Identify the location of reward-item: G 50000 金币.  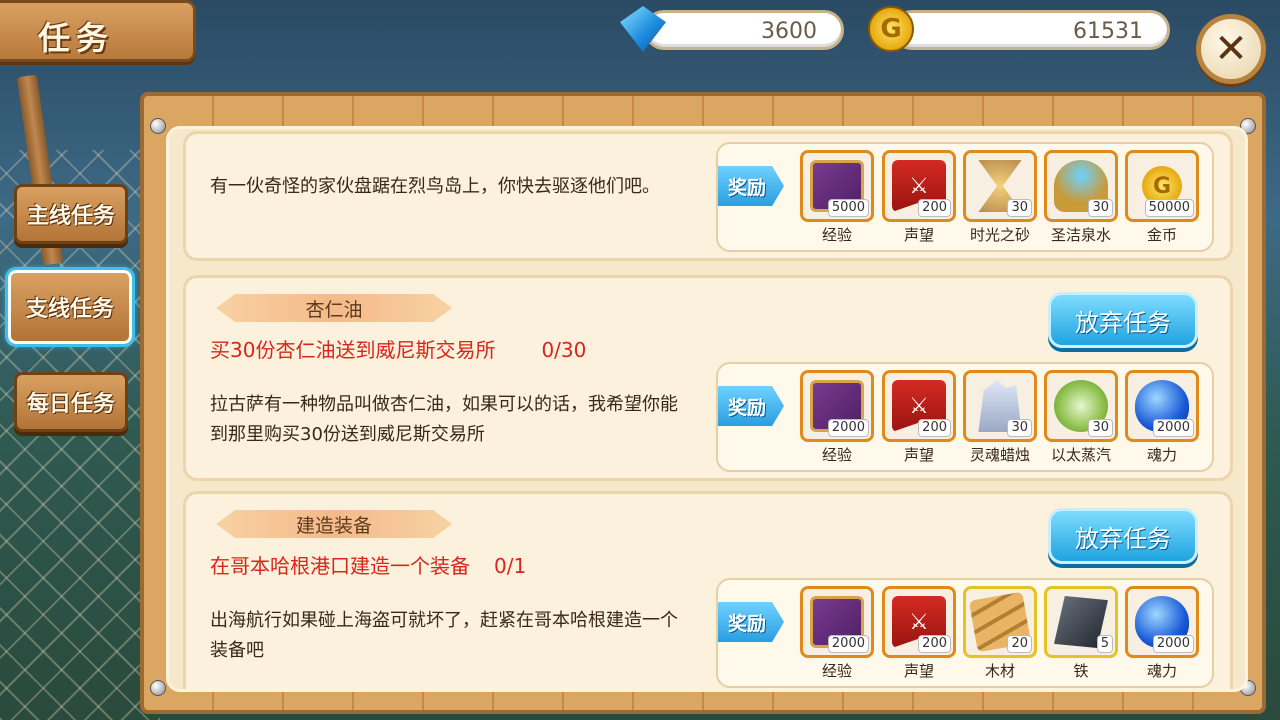
(1162, 197).